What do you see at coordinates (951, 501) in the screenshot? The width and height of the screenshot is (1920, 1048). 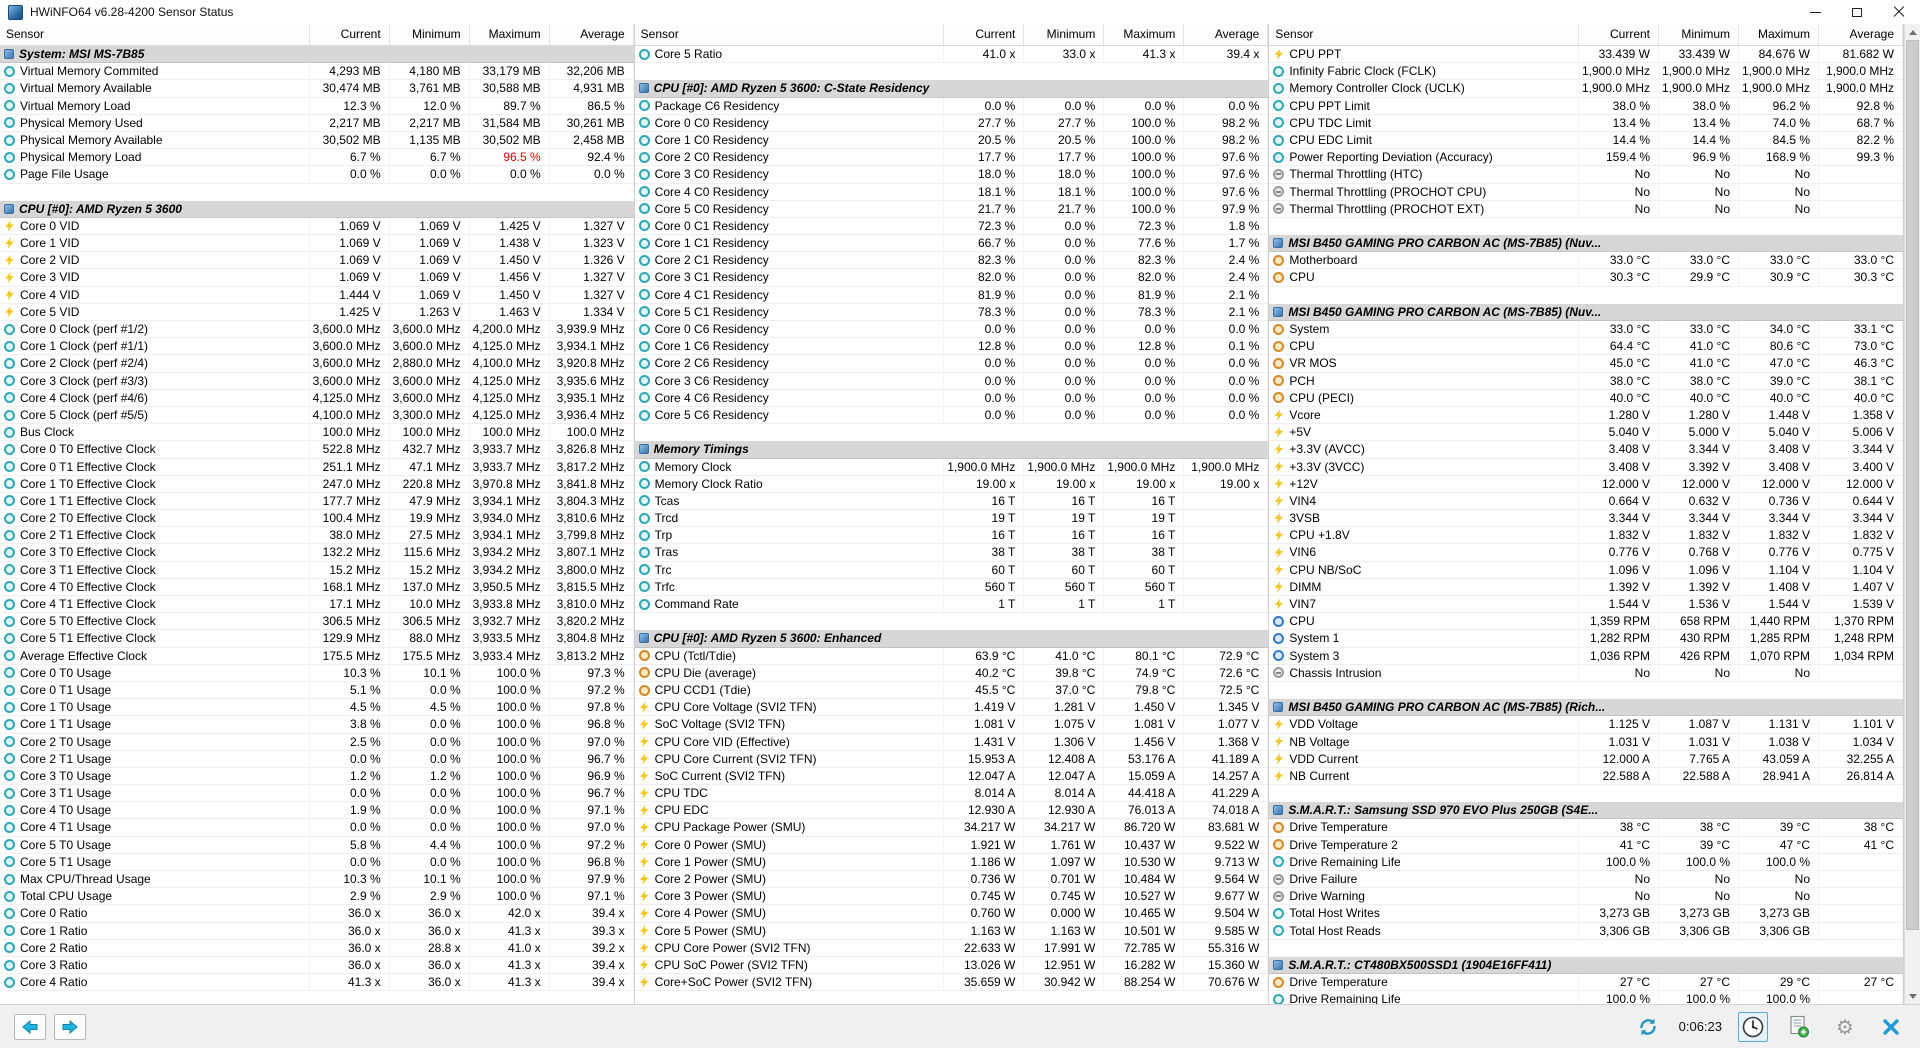 I see `sensor-row: Tcas 16 T 16 T 16 T` at bounding box center [951, 501].